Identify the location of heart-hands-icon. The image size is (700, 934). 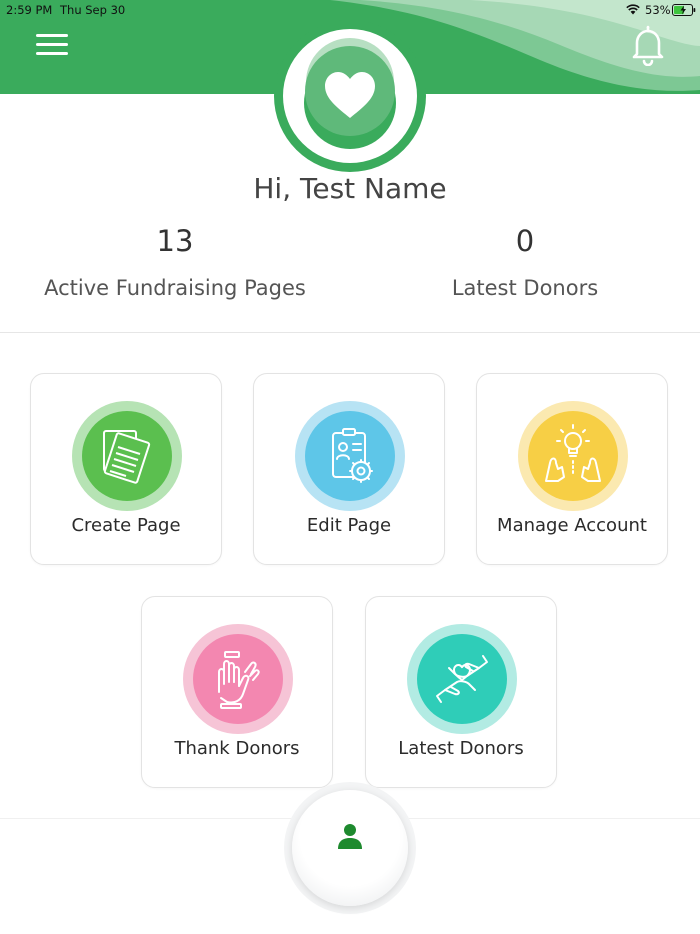
(462, 679).